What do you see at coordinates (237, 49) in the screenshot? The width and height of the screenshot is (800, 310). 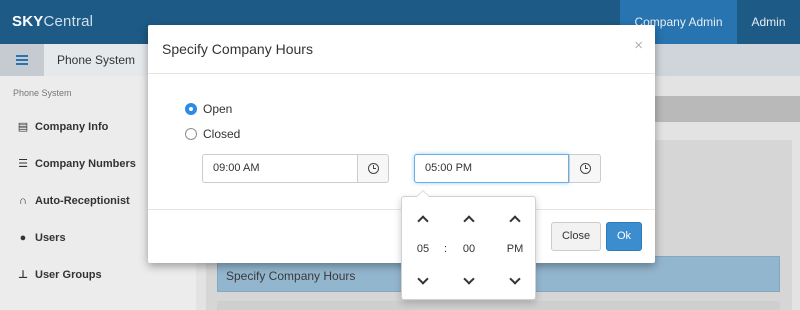 I see `dialog-title: Specify Company Hours` at bounding box center [237, 49].